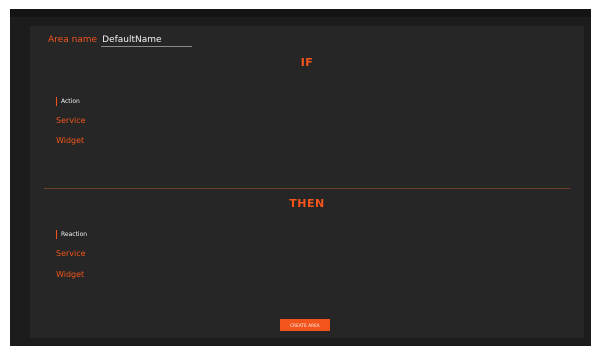 The height and width of the screenshot is (346, 591). Describe the element at coordinates (307, 203) in the screenshot. I see `then-title: THEN` at that location.